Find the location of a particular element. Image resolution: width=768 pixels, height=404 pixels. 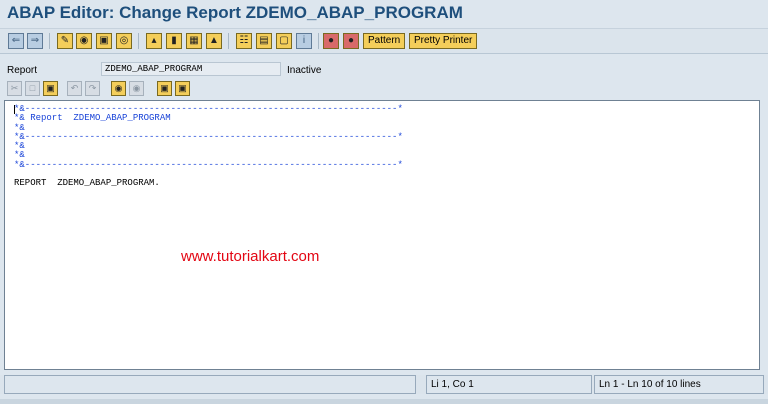

back-icon: ⇐ is located at coordinates (16, 41).